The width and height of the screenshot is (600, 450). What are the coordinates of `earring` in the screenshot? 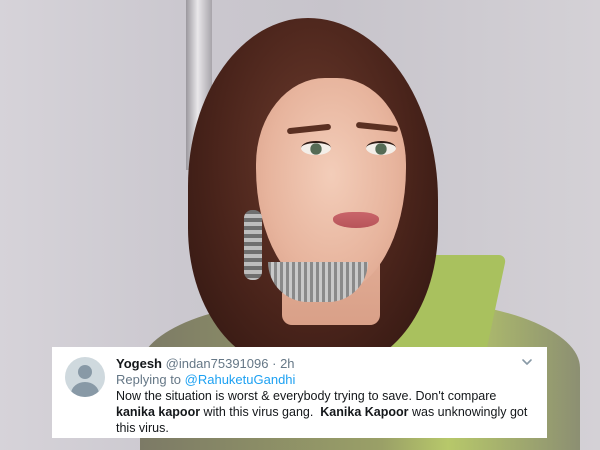 It's located at (253, 245).